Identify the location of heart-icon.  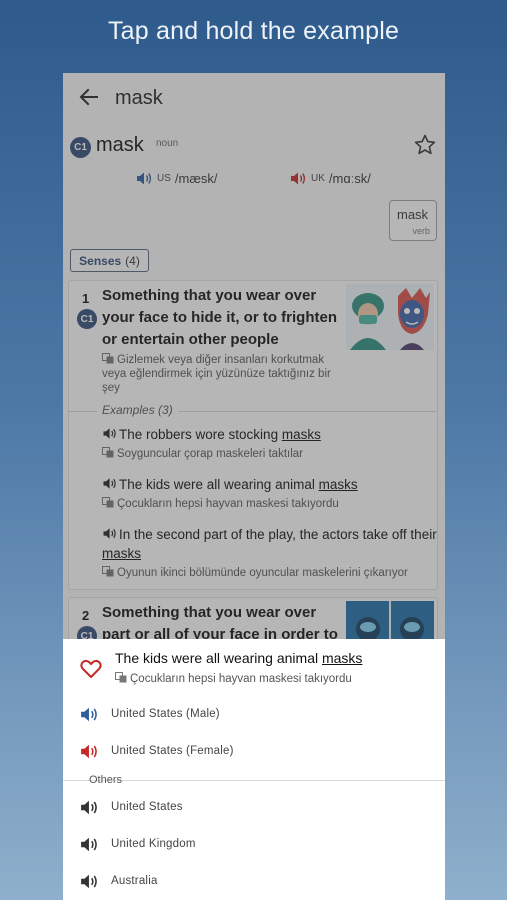
(91, 669).